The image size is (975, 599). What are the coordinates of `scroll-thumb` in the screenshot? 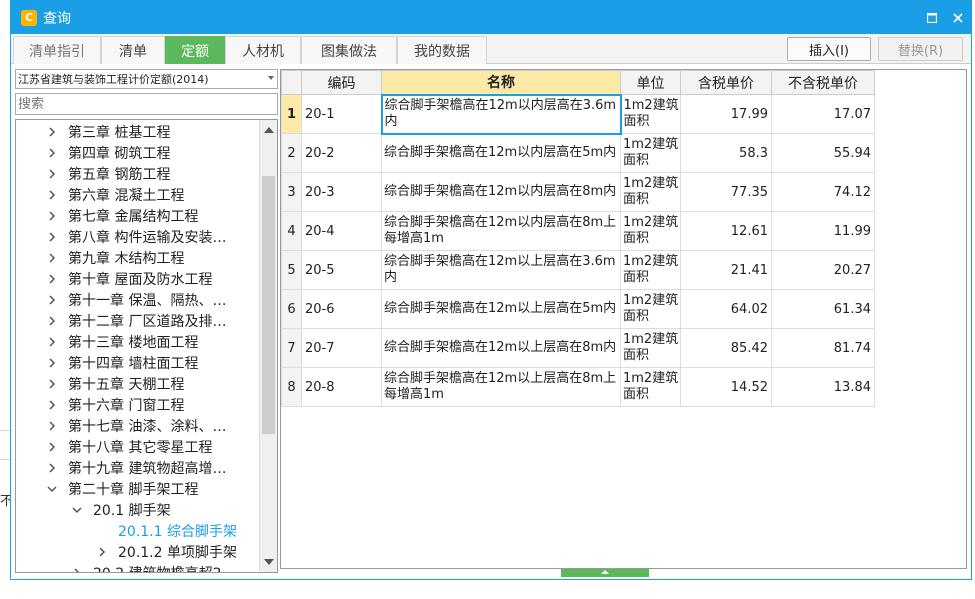 It's located at (268, 305).